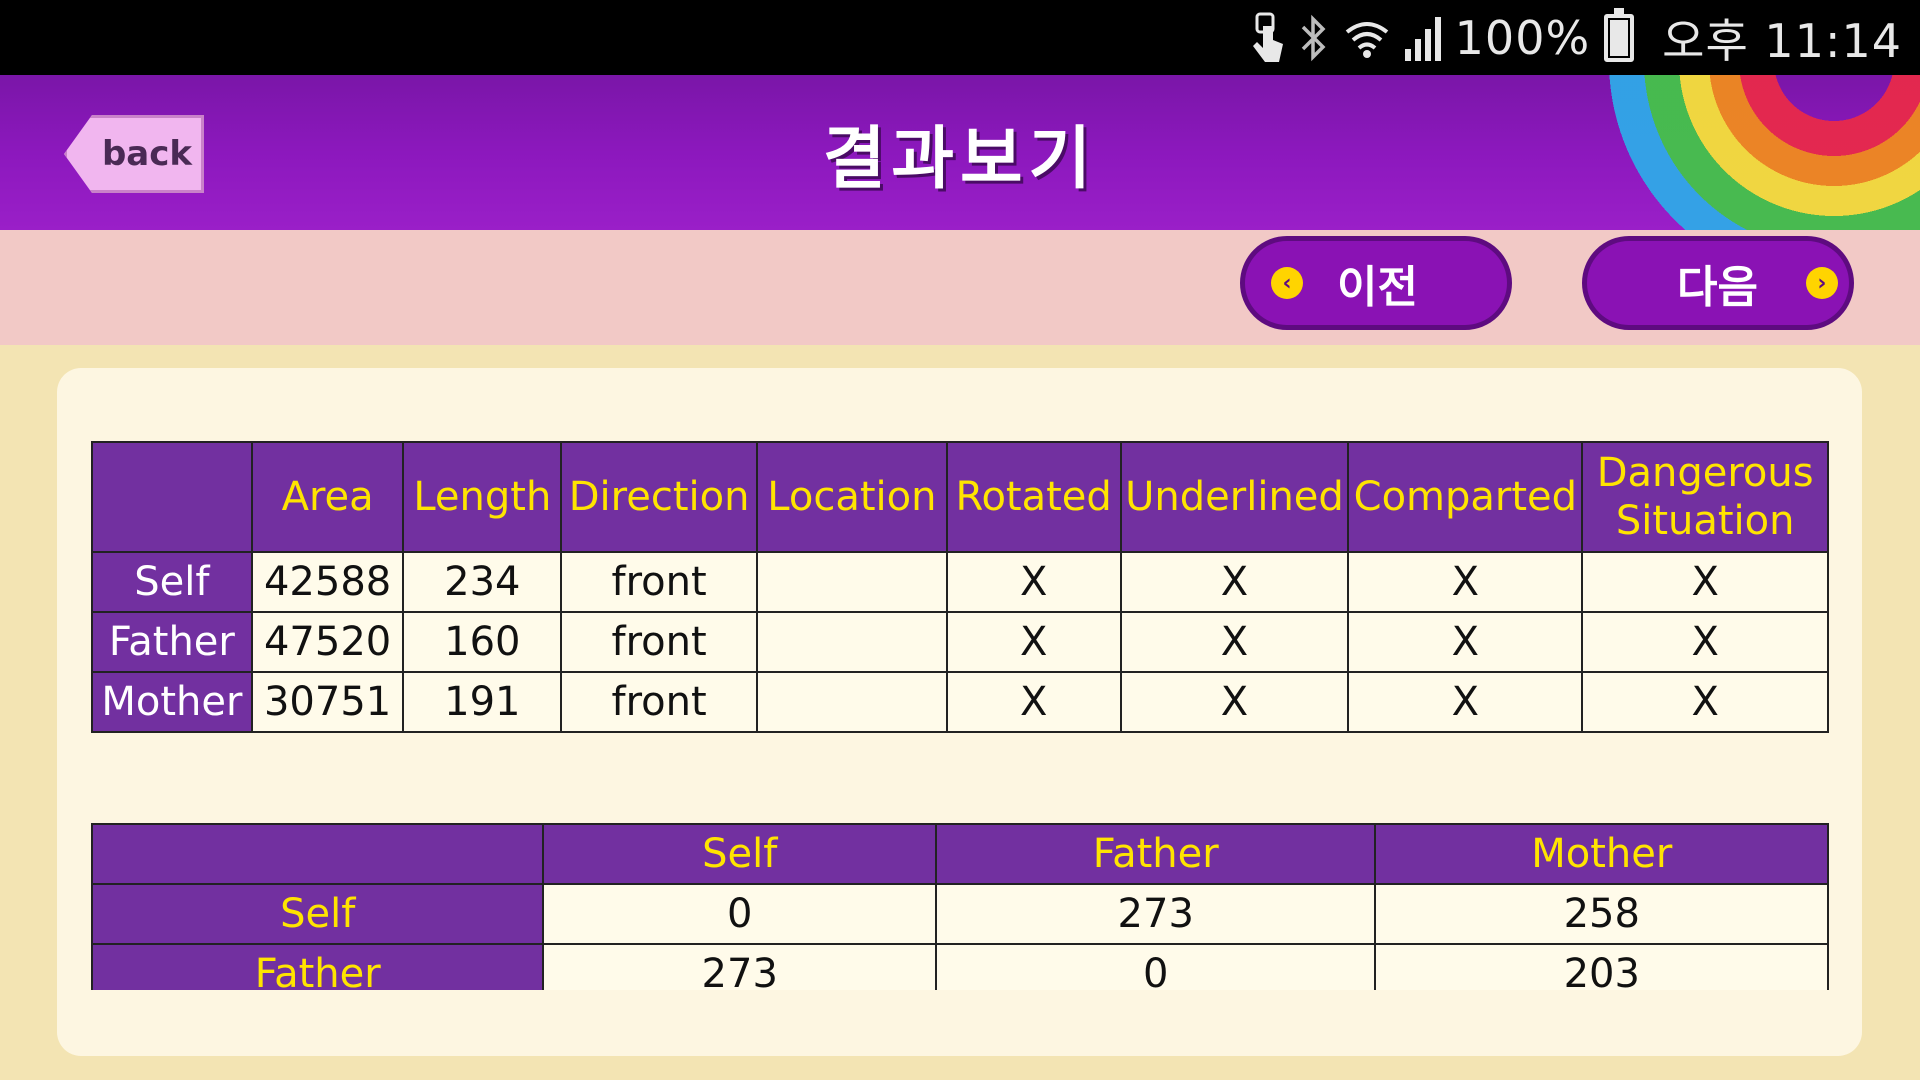 The height and width of the screenshot is (1080, 1920). Describe the element at coordinates (1267, 38) in the screenshot. I see `touch-icon` at that location.